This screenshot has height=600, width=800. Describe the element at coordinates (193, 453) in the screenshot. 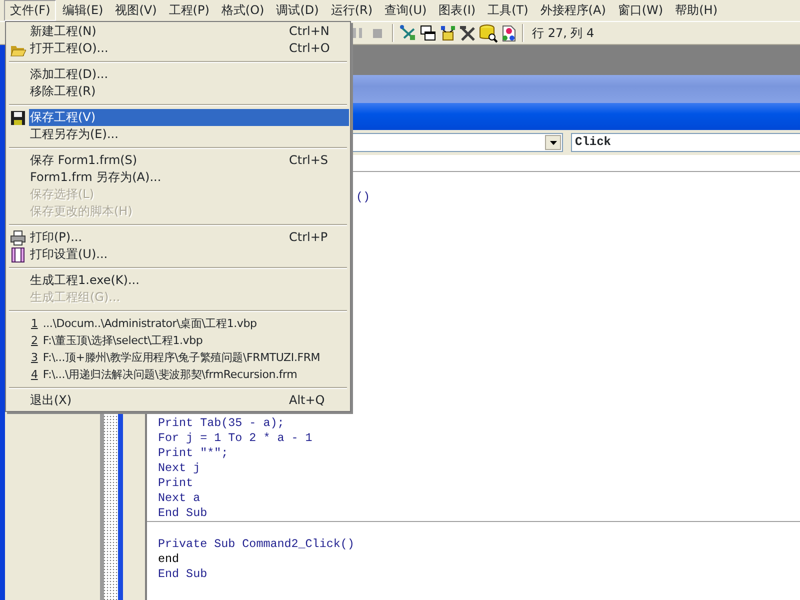

I see `code-line: Print "*";` at that location.